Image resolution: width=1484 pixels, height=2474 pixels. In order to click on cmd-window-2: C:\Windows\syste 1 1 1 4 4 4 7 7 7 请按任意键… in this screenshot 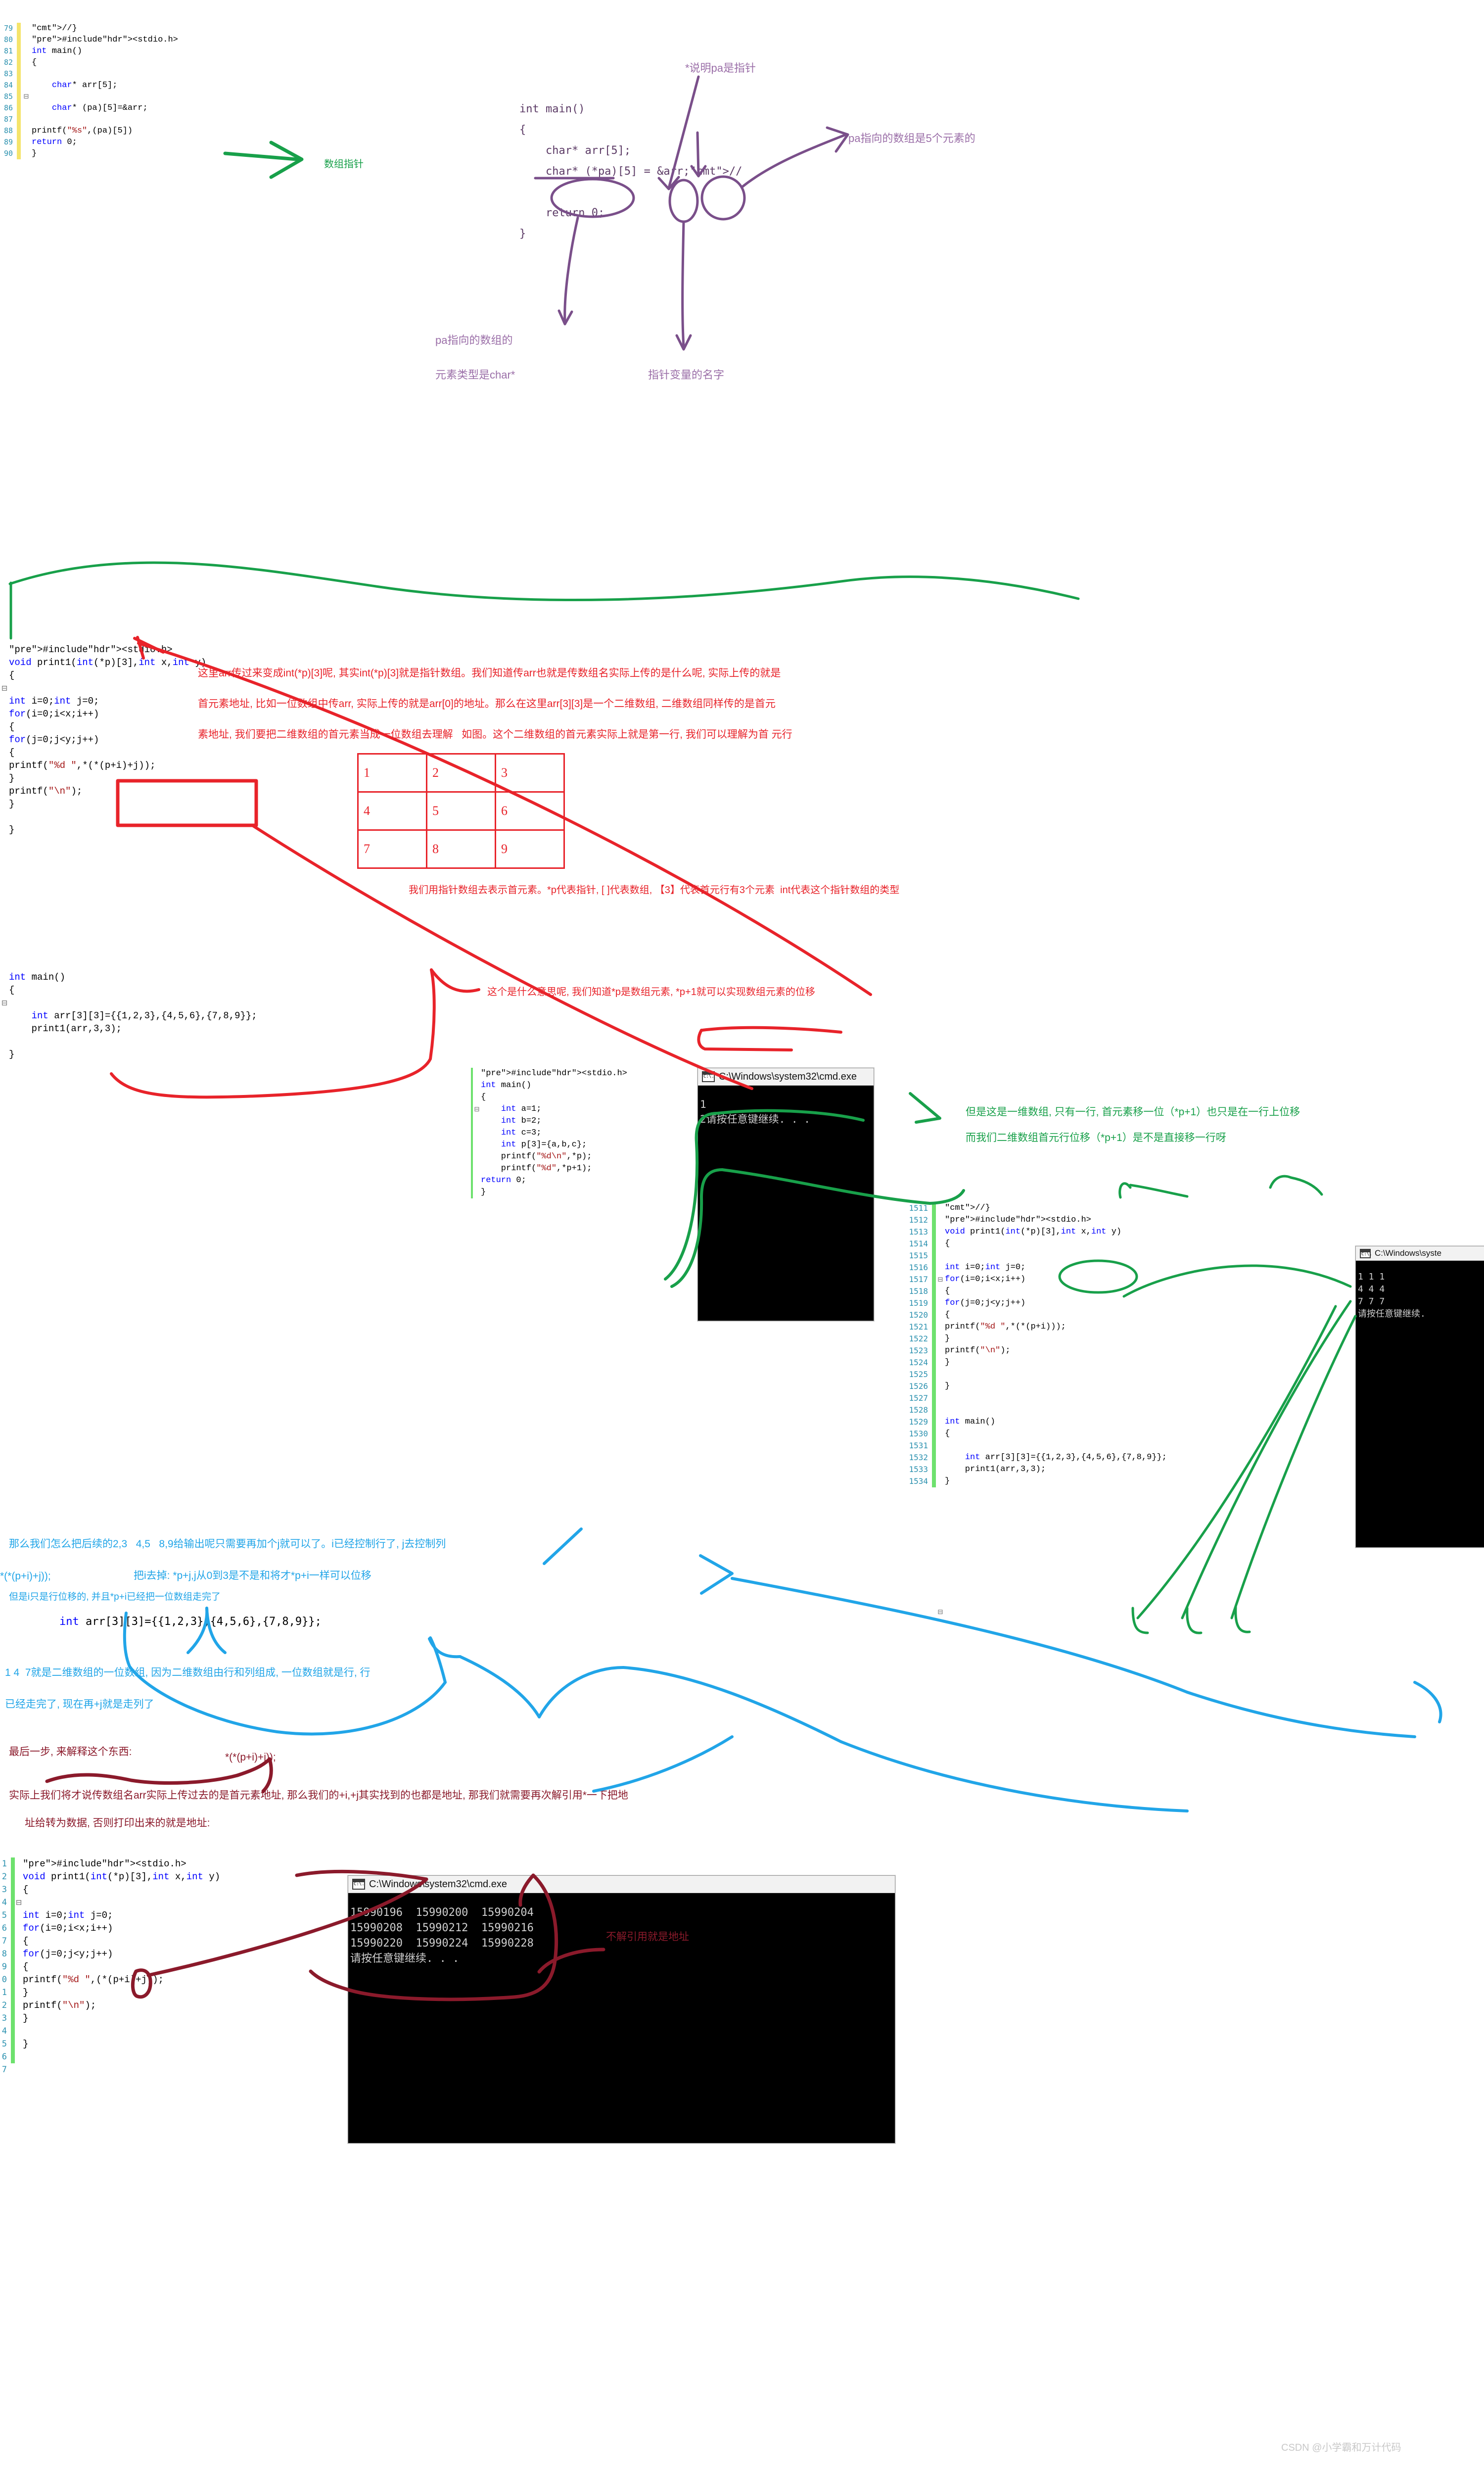, I will do `click(1419, 1397)`.